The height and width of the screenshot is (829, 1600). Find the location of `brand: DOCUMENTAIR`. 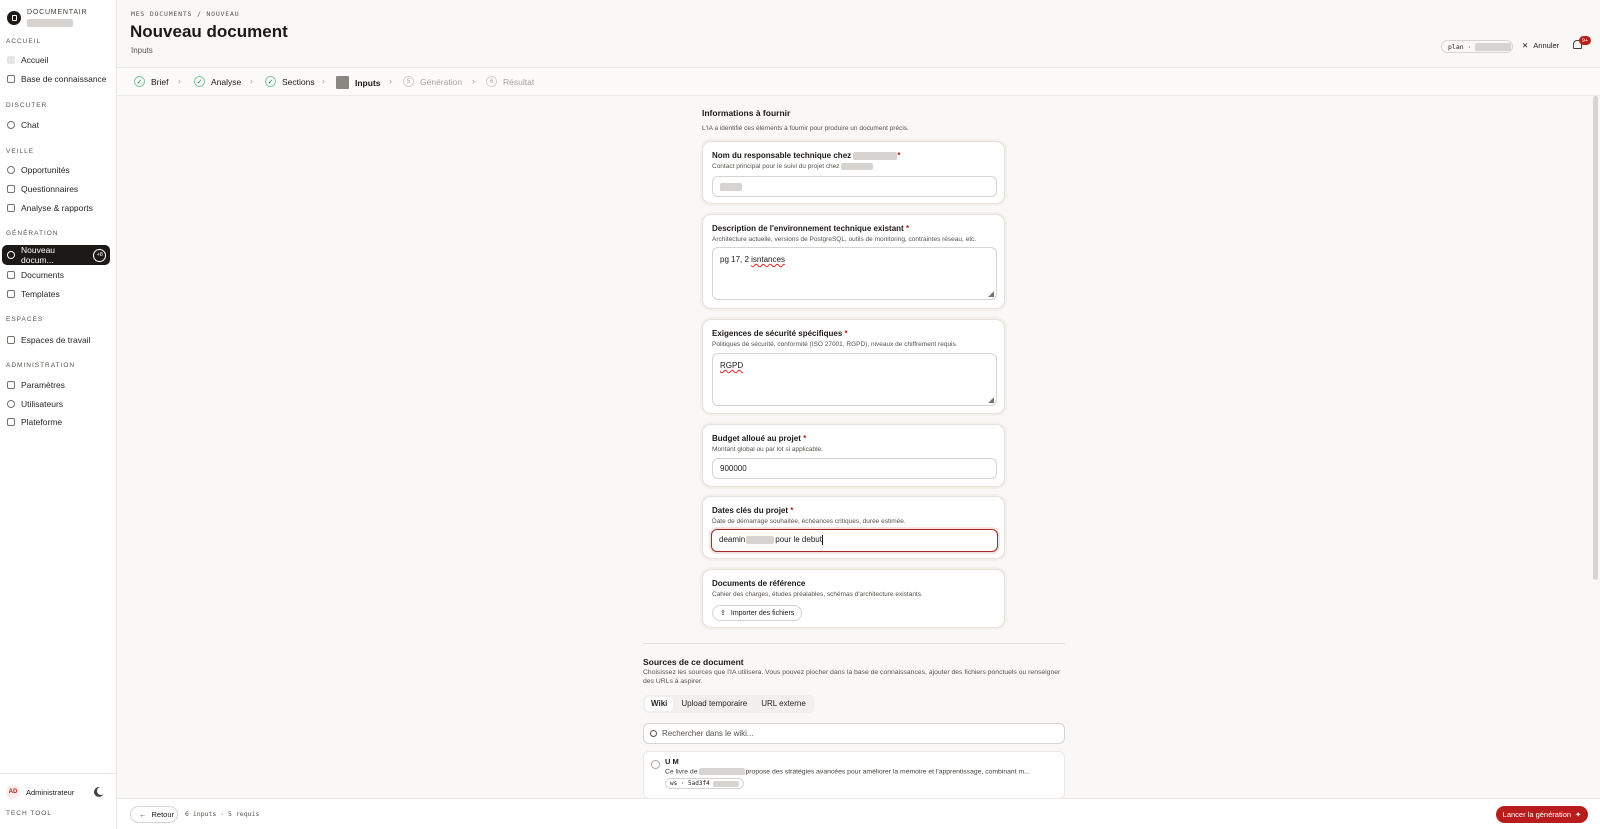

brand: DOCUMENTAIR is located at coordinates (47, 18).